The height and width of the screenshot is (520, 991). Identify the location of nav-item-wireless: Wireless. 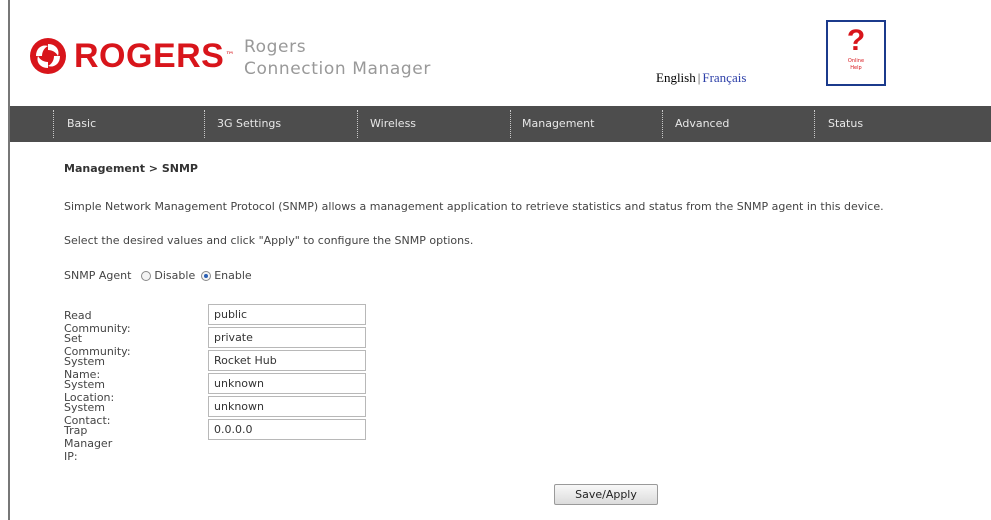
(393, 124).